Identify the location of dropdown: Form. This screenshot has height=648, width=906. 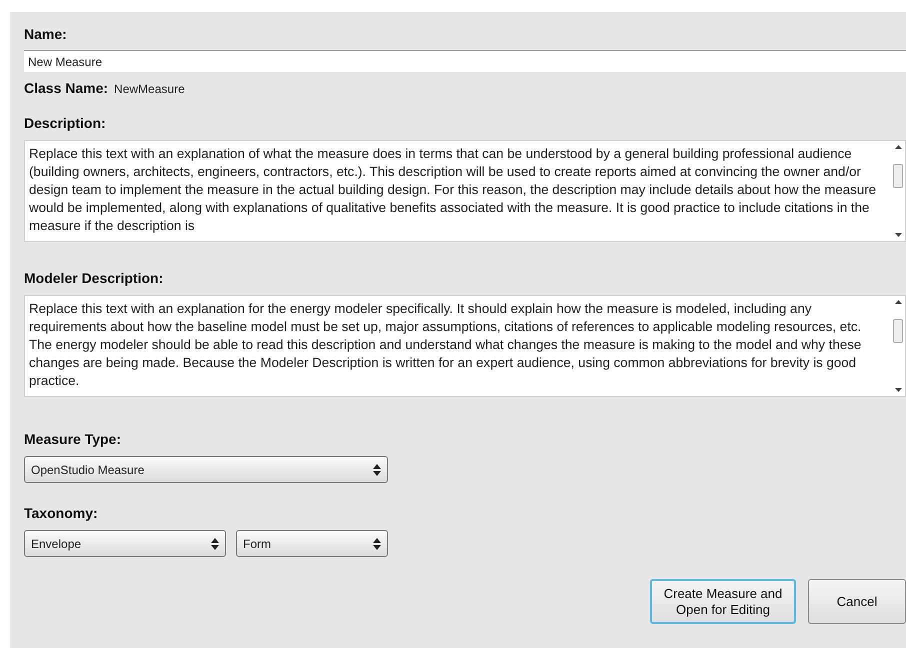
(312, 543).